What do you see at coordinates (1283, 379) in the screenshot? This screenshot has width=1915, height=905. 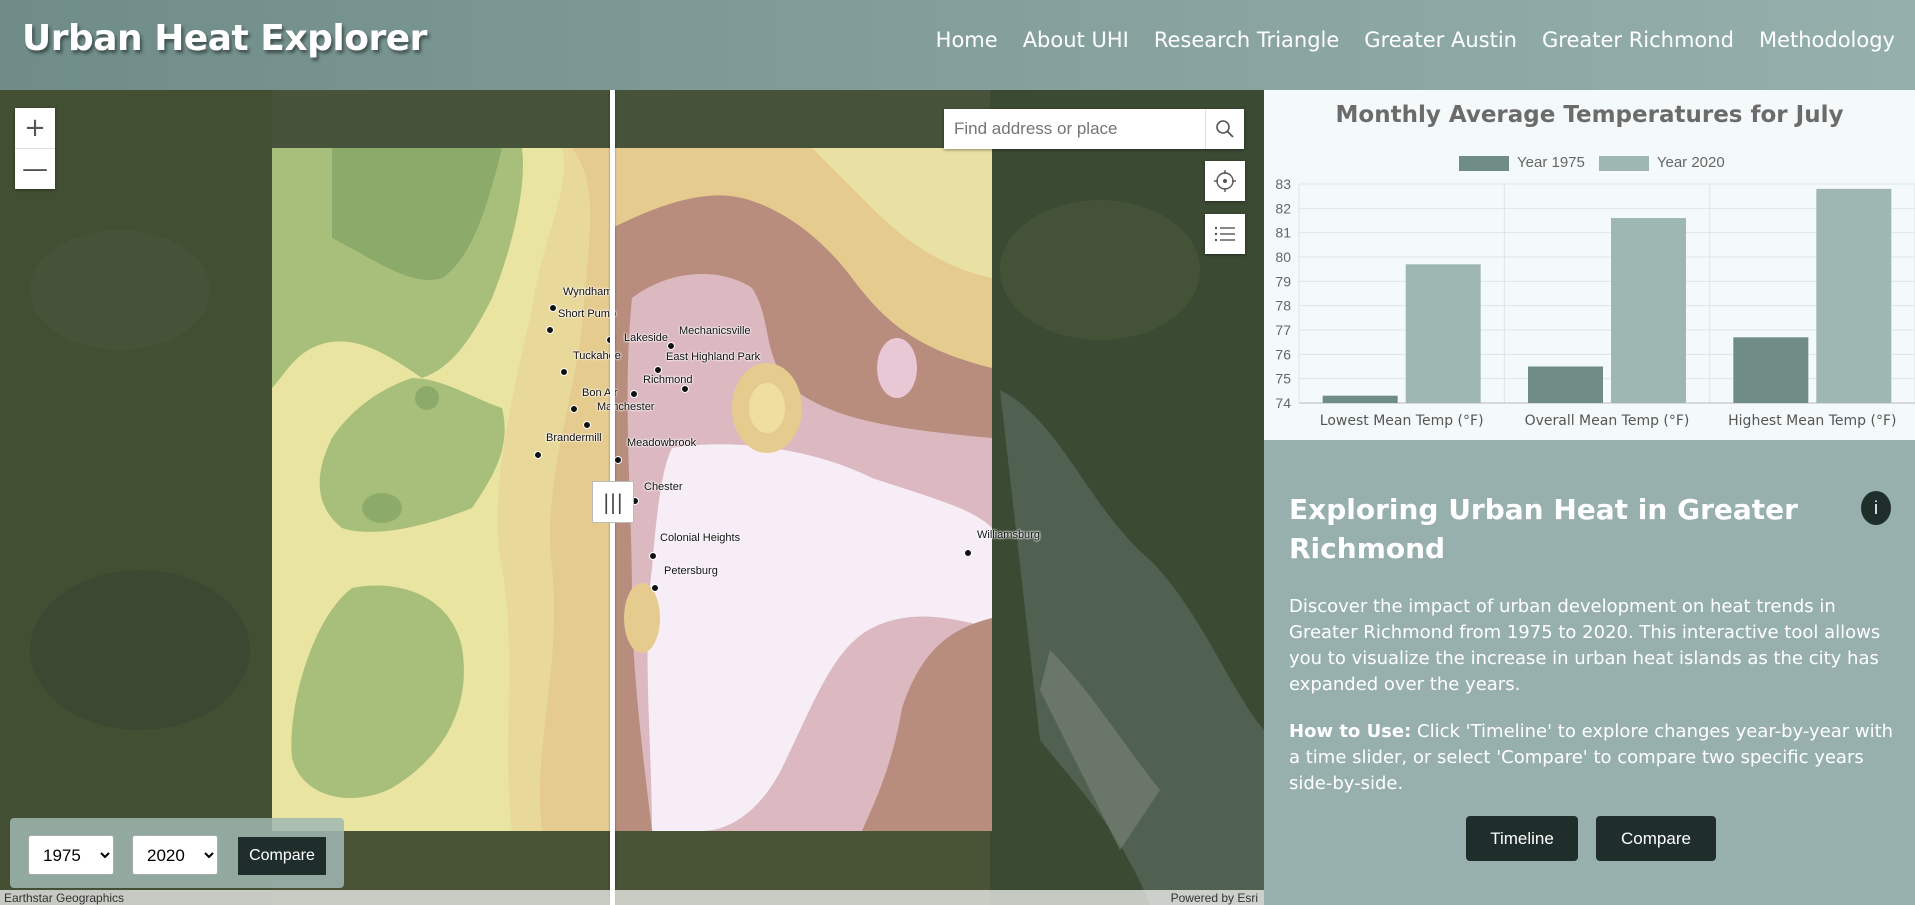 I see `y-tick-label: 75` at bounding box center [1283, 379].